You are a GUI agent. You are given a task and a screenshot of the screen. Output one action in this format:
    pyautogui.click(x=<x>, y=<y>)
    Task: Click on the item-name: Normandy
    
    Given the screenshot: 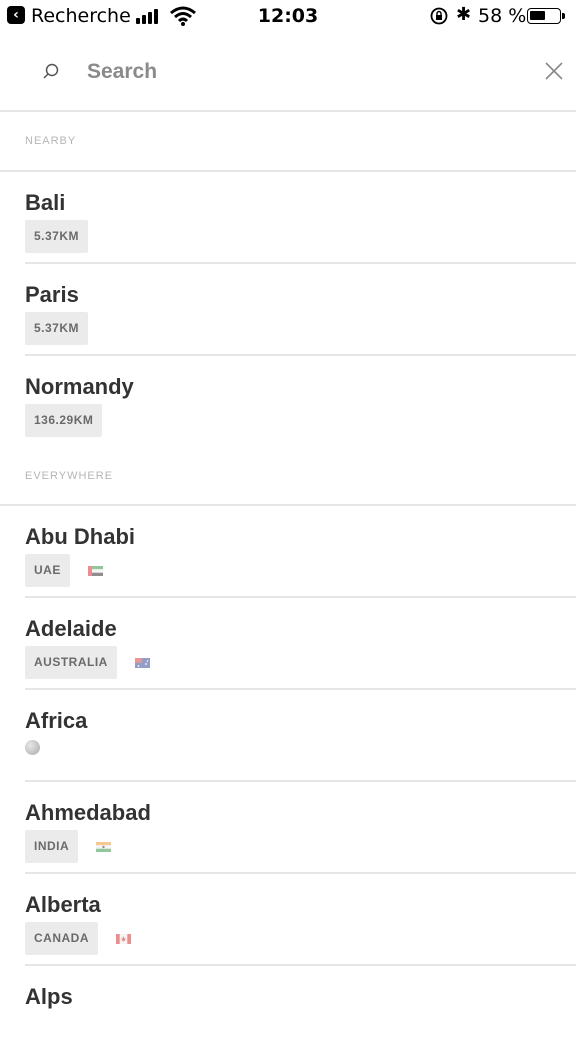 What is the action you would take?
    pyautogui.click(x=79, y=386)
    